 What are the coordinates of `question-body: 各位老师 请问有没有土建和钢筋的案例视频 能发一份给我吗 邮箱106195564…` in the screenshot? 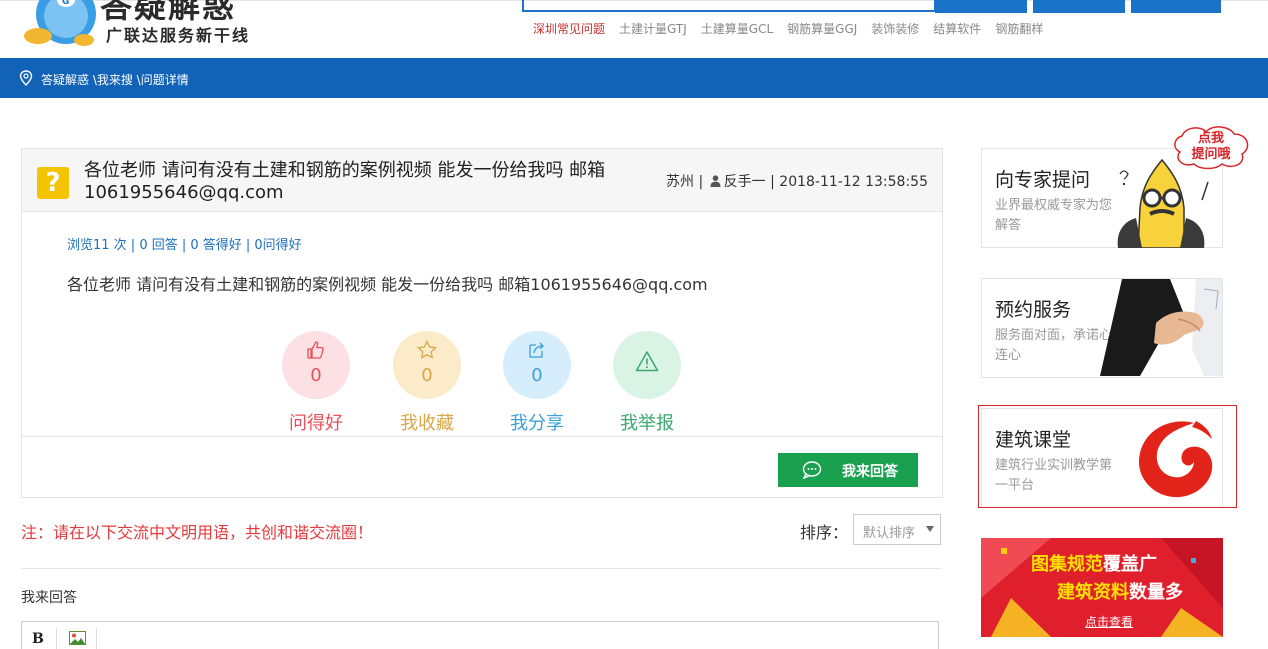 It's located at (387, 284).